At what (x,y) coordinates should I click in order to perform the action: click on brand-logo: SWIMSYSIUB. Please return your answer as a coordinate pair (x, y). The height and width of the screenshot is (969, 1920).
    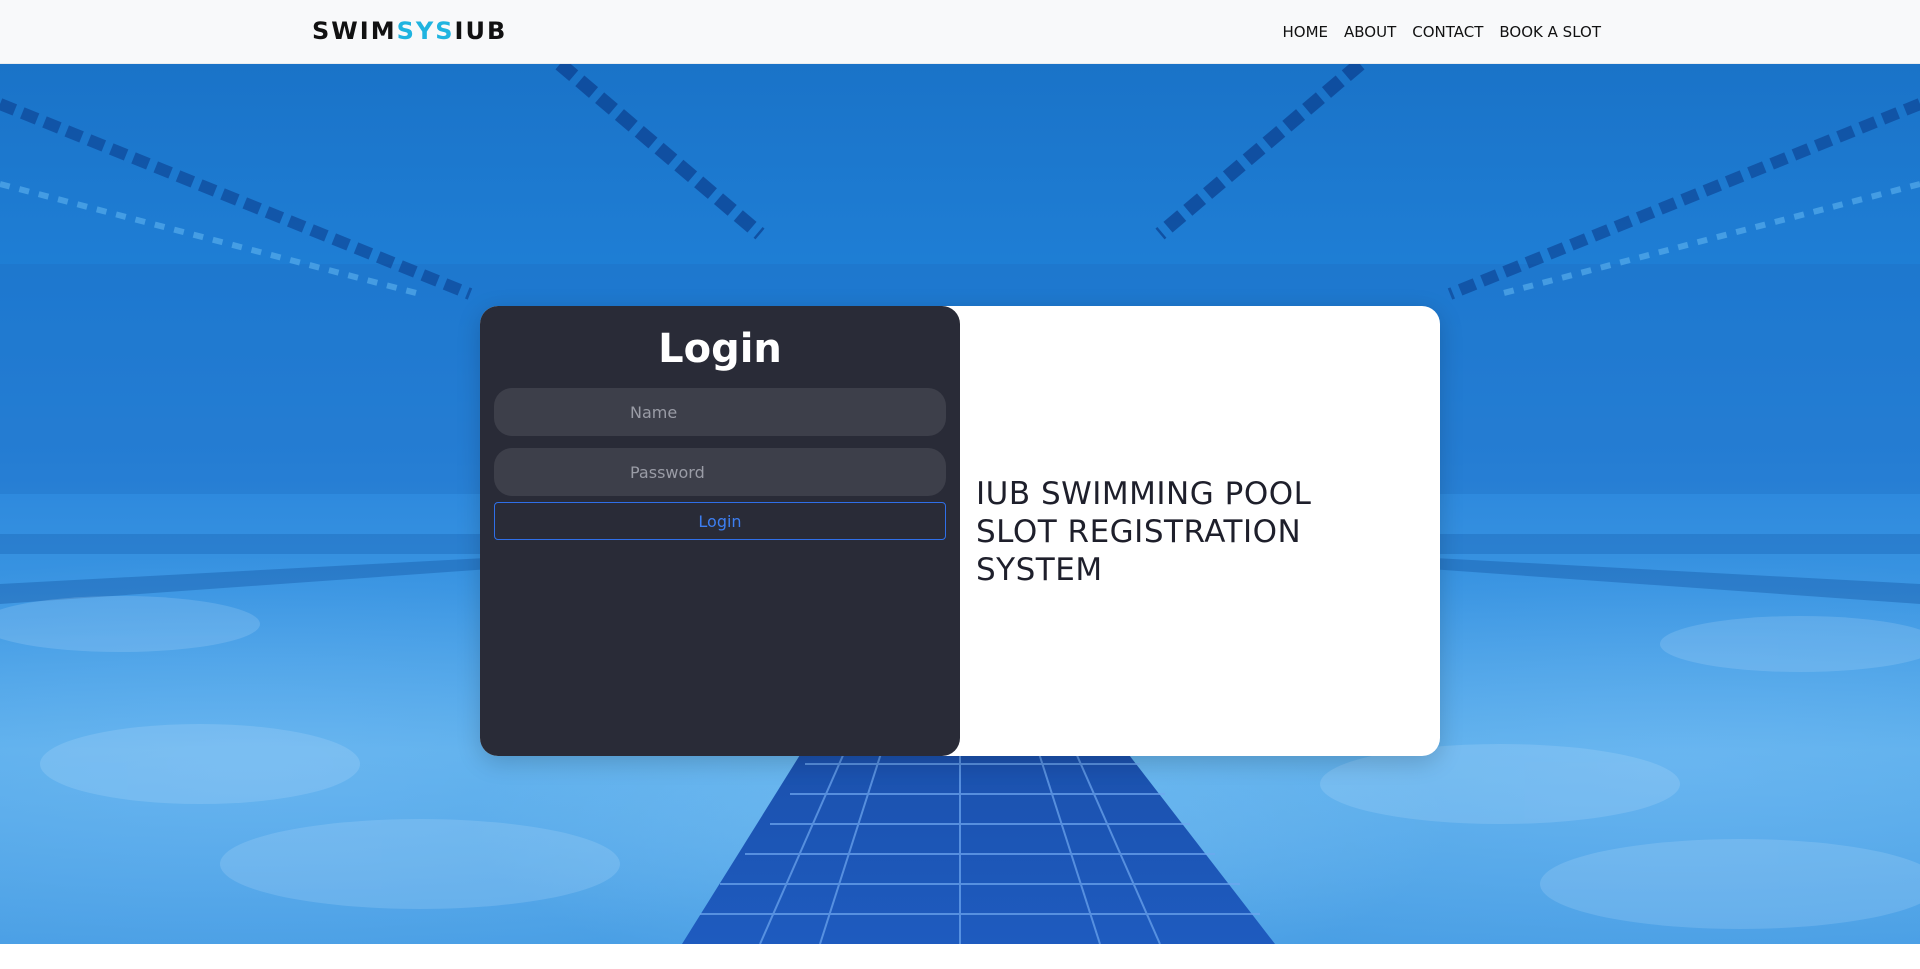
    Looking at the image, I should click on (409, 31).